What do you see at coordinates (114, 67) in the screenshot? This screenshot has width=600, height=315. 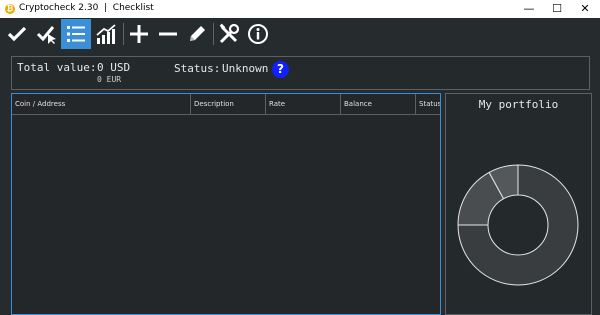 I see `total-usd-value: 0 USD` at bounding box center [114, 67].